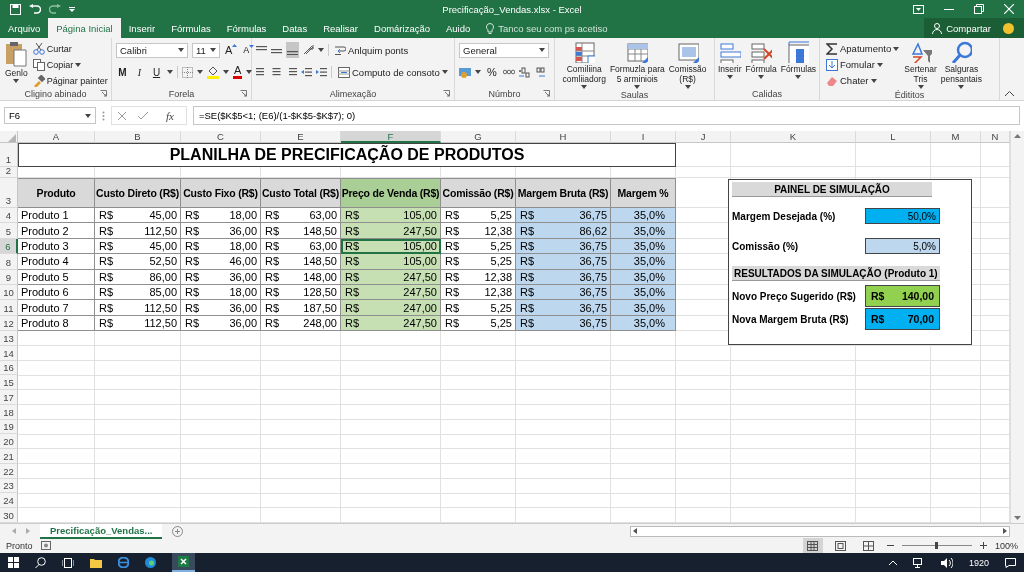 This screenshot has width=1024, height=572. I want to click on paste-button: Genlo, so click(16, 61).